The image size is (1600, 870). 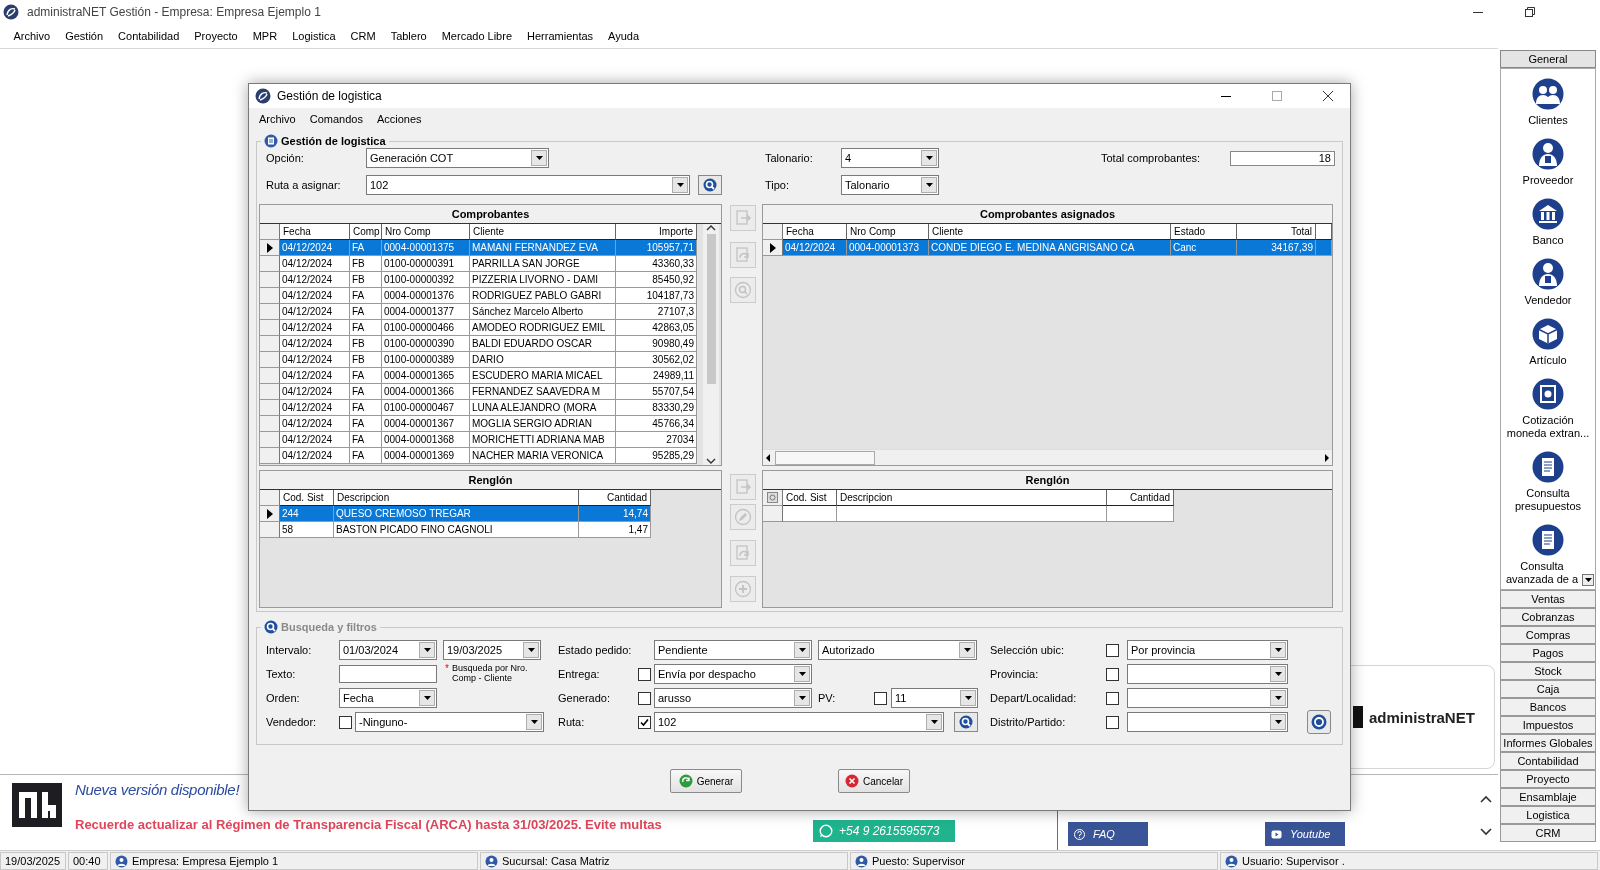 What do you see at coordinates (488, 440) in the screenshot?
I see `table-row: 04/12/2024 FA 0004-00001368 MORICHETTI ADRIANA MAB 27034` at bounding box center [488, 440].